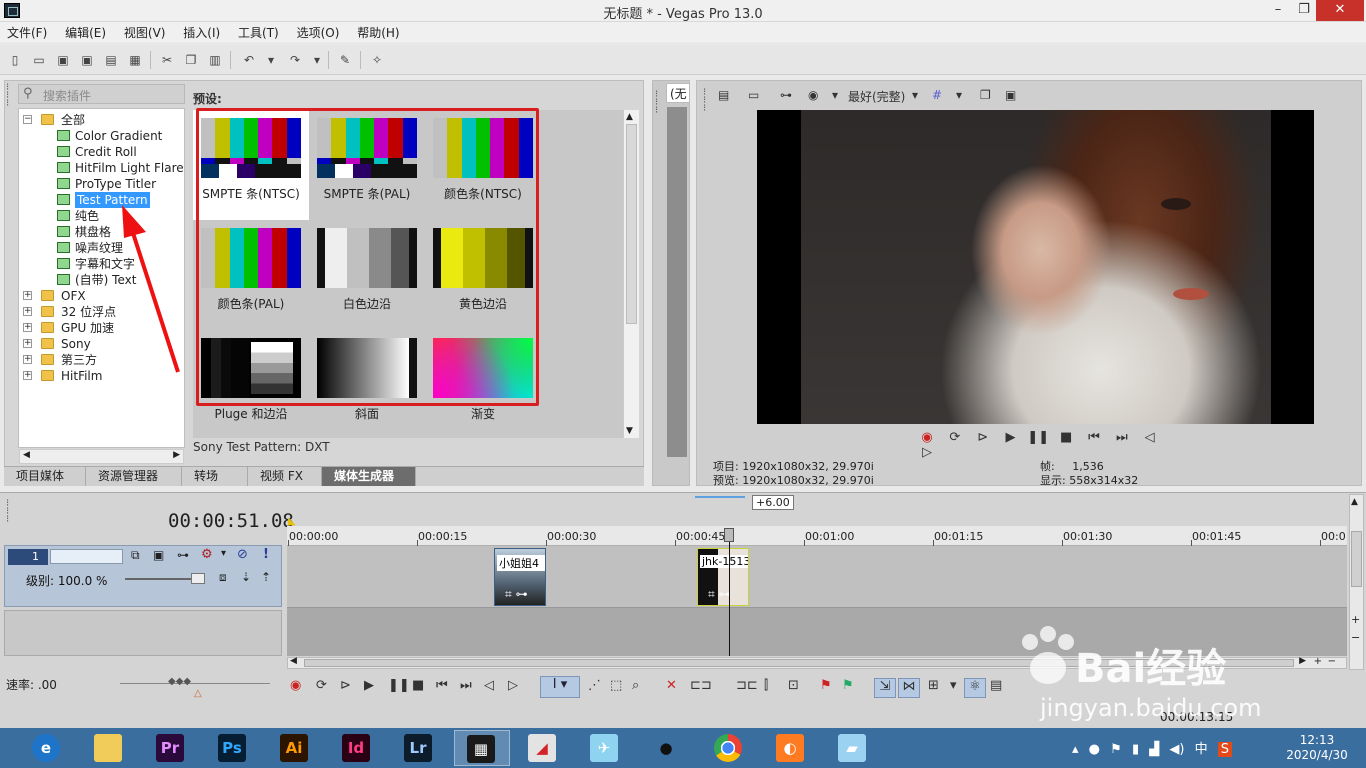 This screenshot has height=768, width=1366. Describe the element at coordinates (723, 95) in the screenshot. I see `preview-properties-icon: ▤` at that location.